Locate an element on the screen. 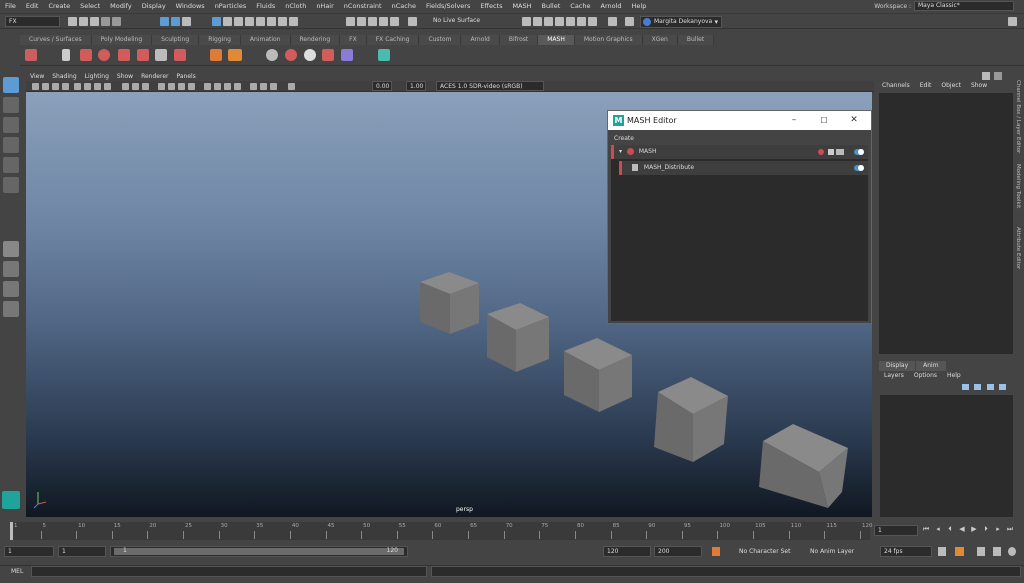 The width and height of the screenshot is (1024, 583). menu-display: Display is located at coordinates (154, 6).